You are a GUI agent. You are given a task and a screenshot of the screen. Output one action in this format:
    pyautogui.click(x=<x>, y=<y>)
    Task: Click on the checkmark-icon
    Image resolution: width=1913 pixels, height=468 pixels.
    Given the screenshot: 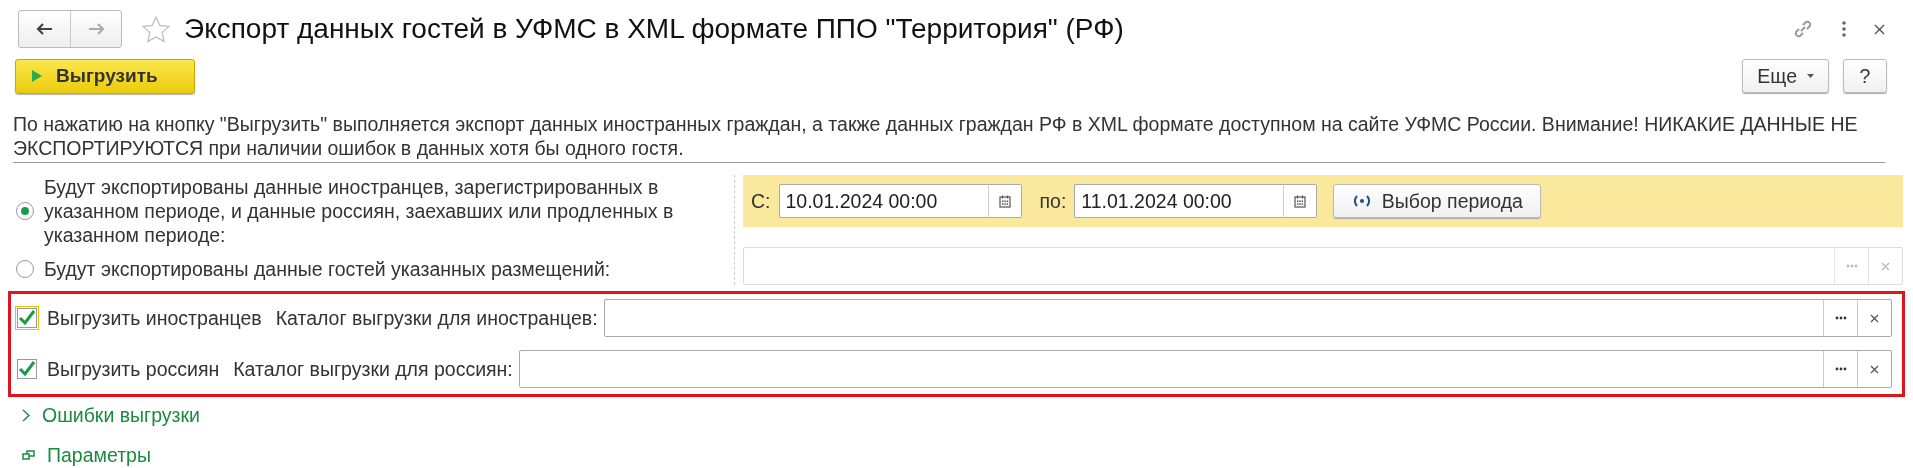 What is the action you would take?
    pyautogui.click(x=27, y=369)
    